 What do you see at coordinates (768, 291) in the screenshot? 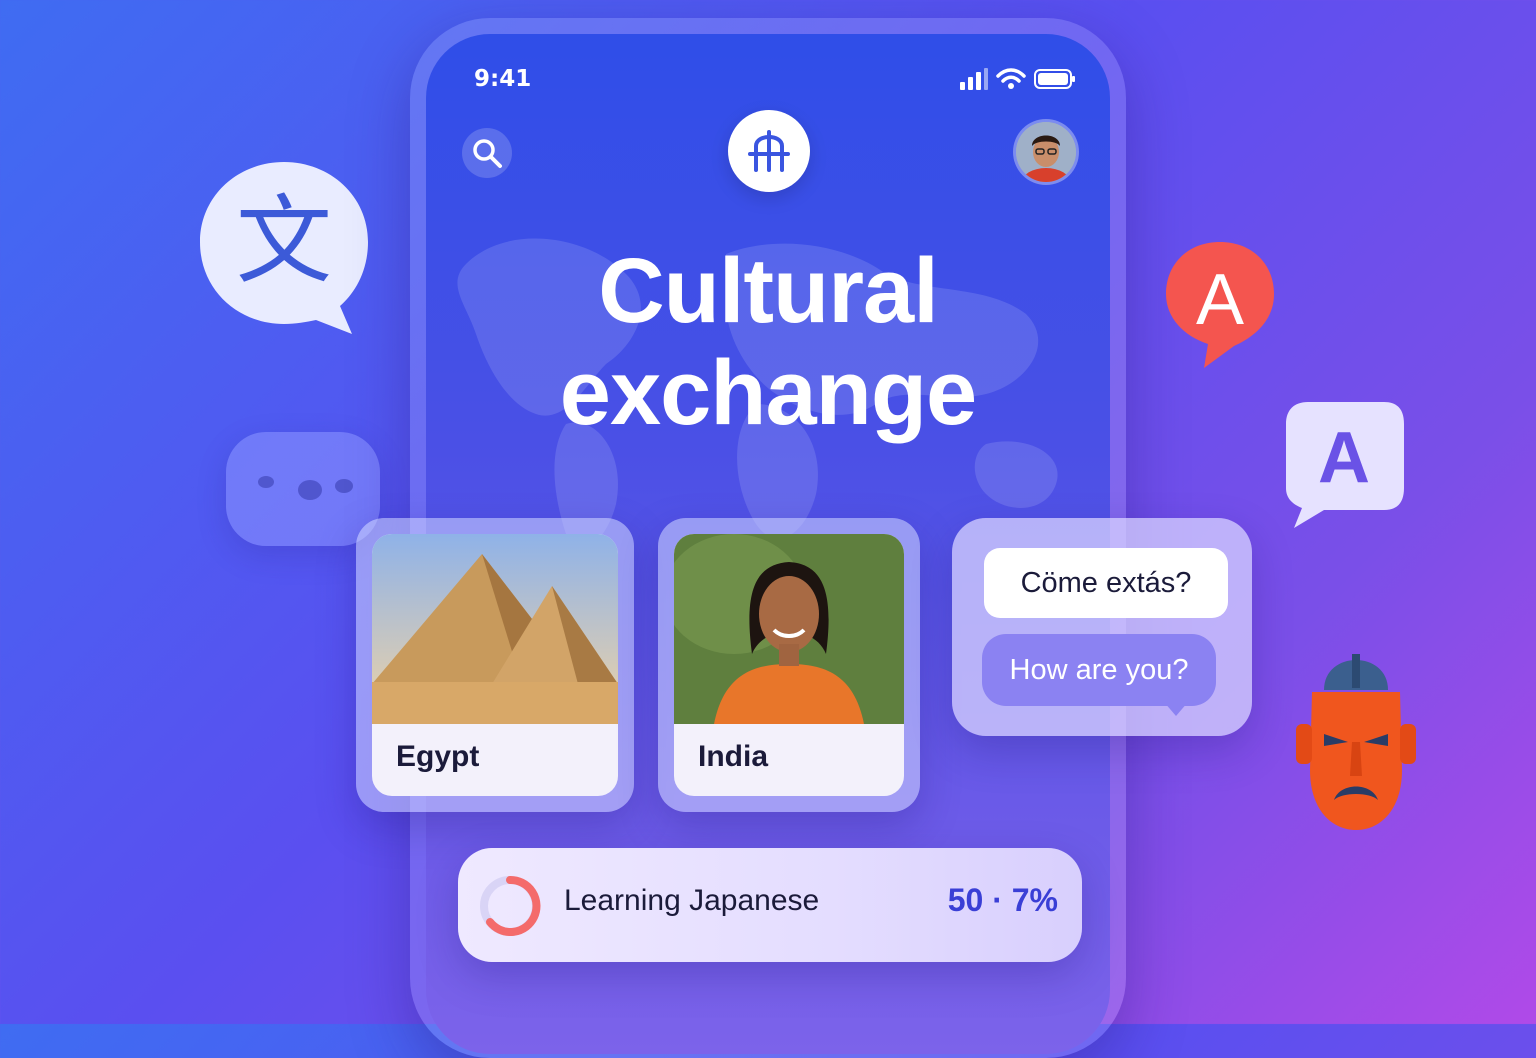
I see `title-line-1: Cultural` at bounding box center [768, 291].